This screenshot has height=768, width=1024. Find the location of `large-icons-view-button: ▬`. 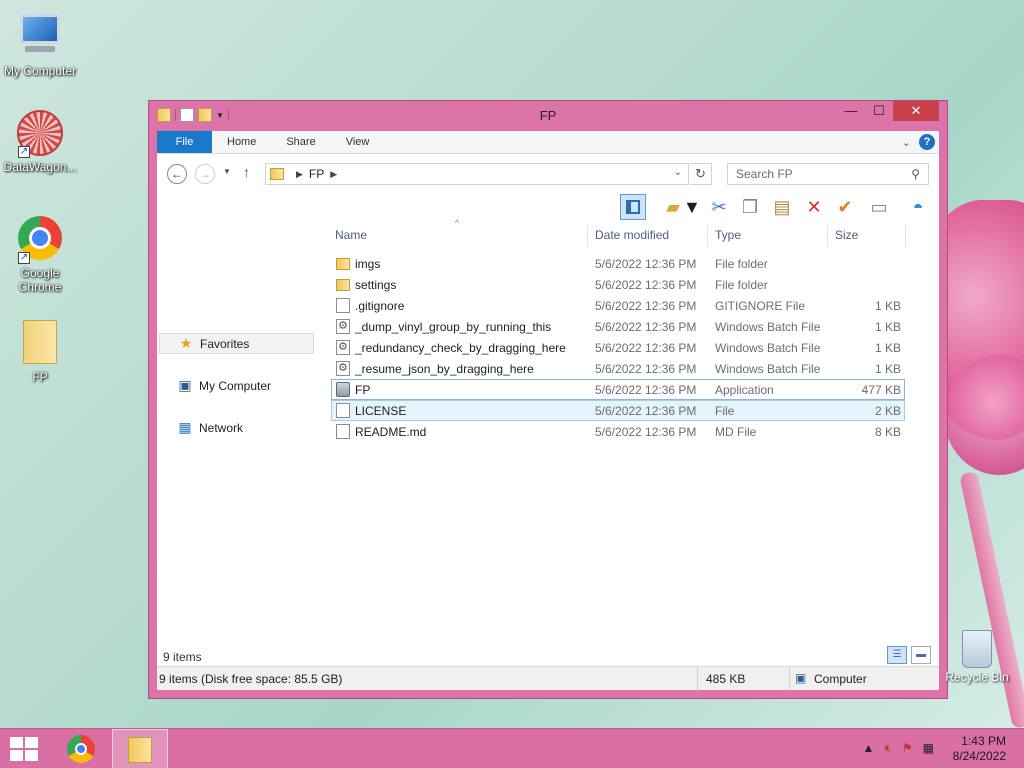

large-icons-view-button: ▬ is located at coordinates (921, 655).